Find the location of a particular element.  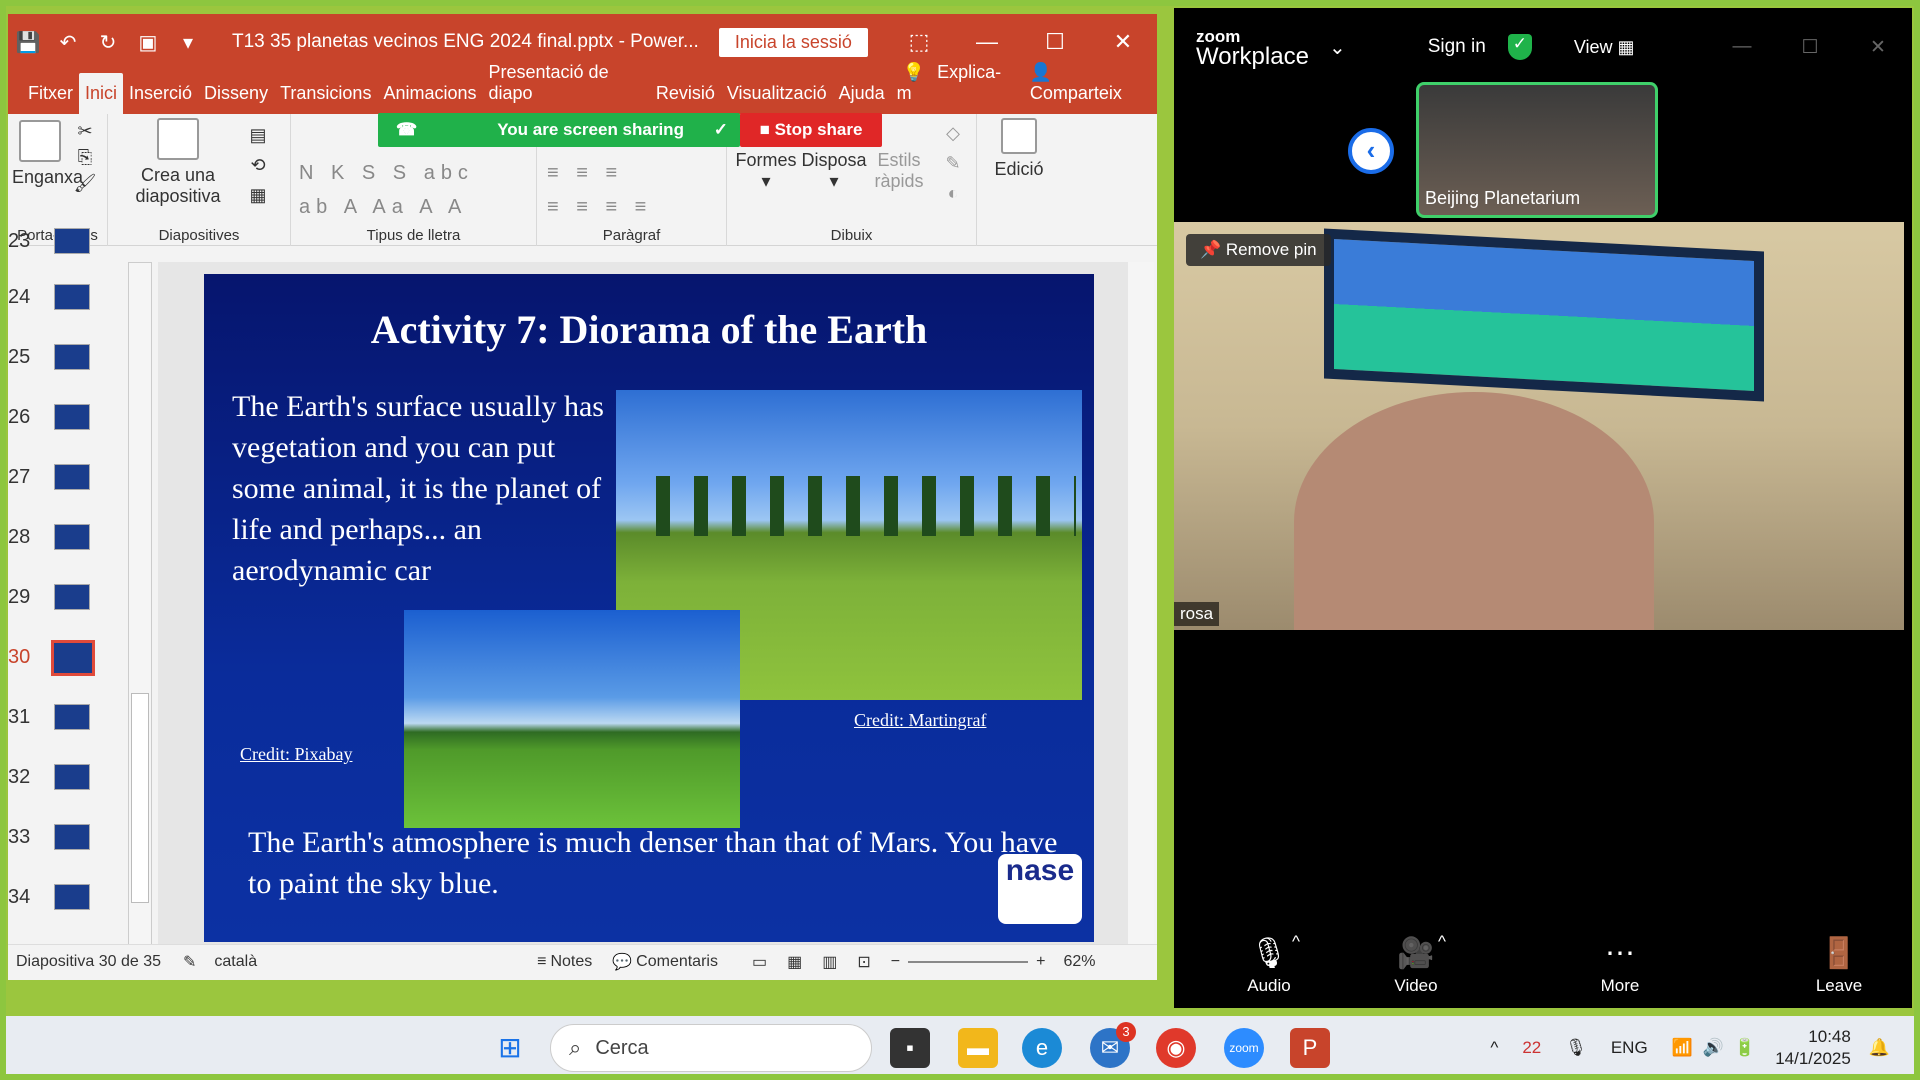

task-view-icon: ▪ is located at coordinates (910, 1048).